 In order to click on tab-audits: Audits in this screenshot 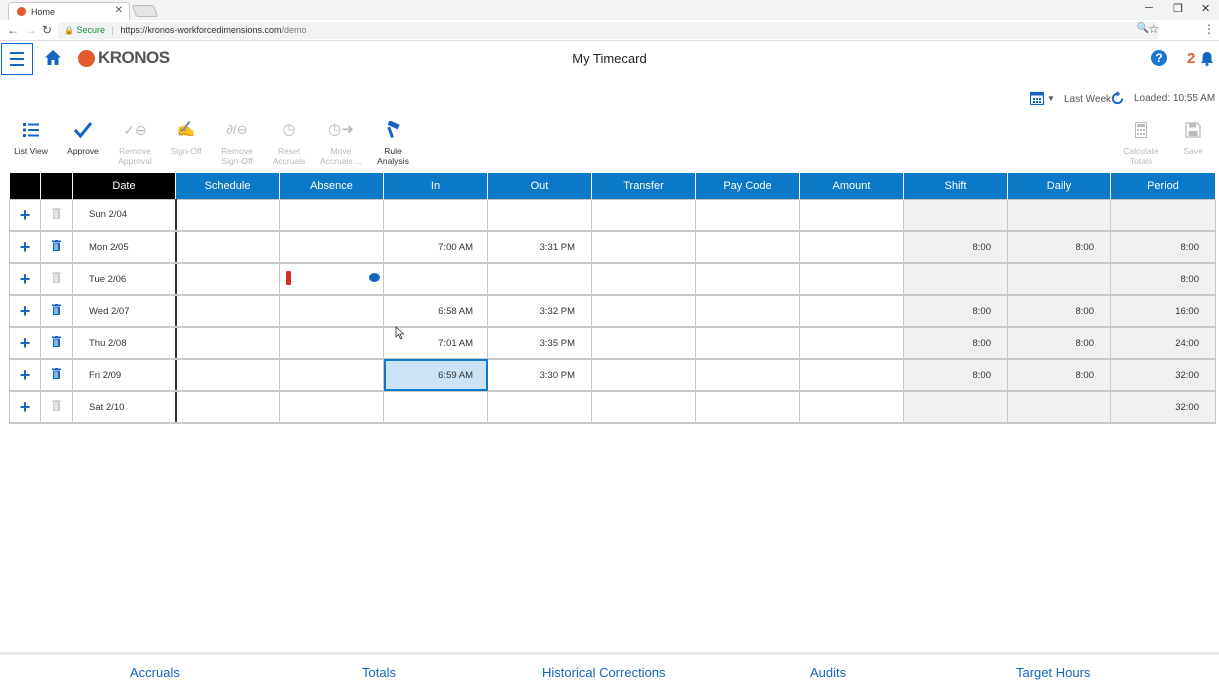, I will do `click(828, 672)`.